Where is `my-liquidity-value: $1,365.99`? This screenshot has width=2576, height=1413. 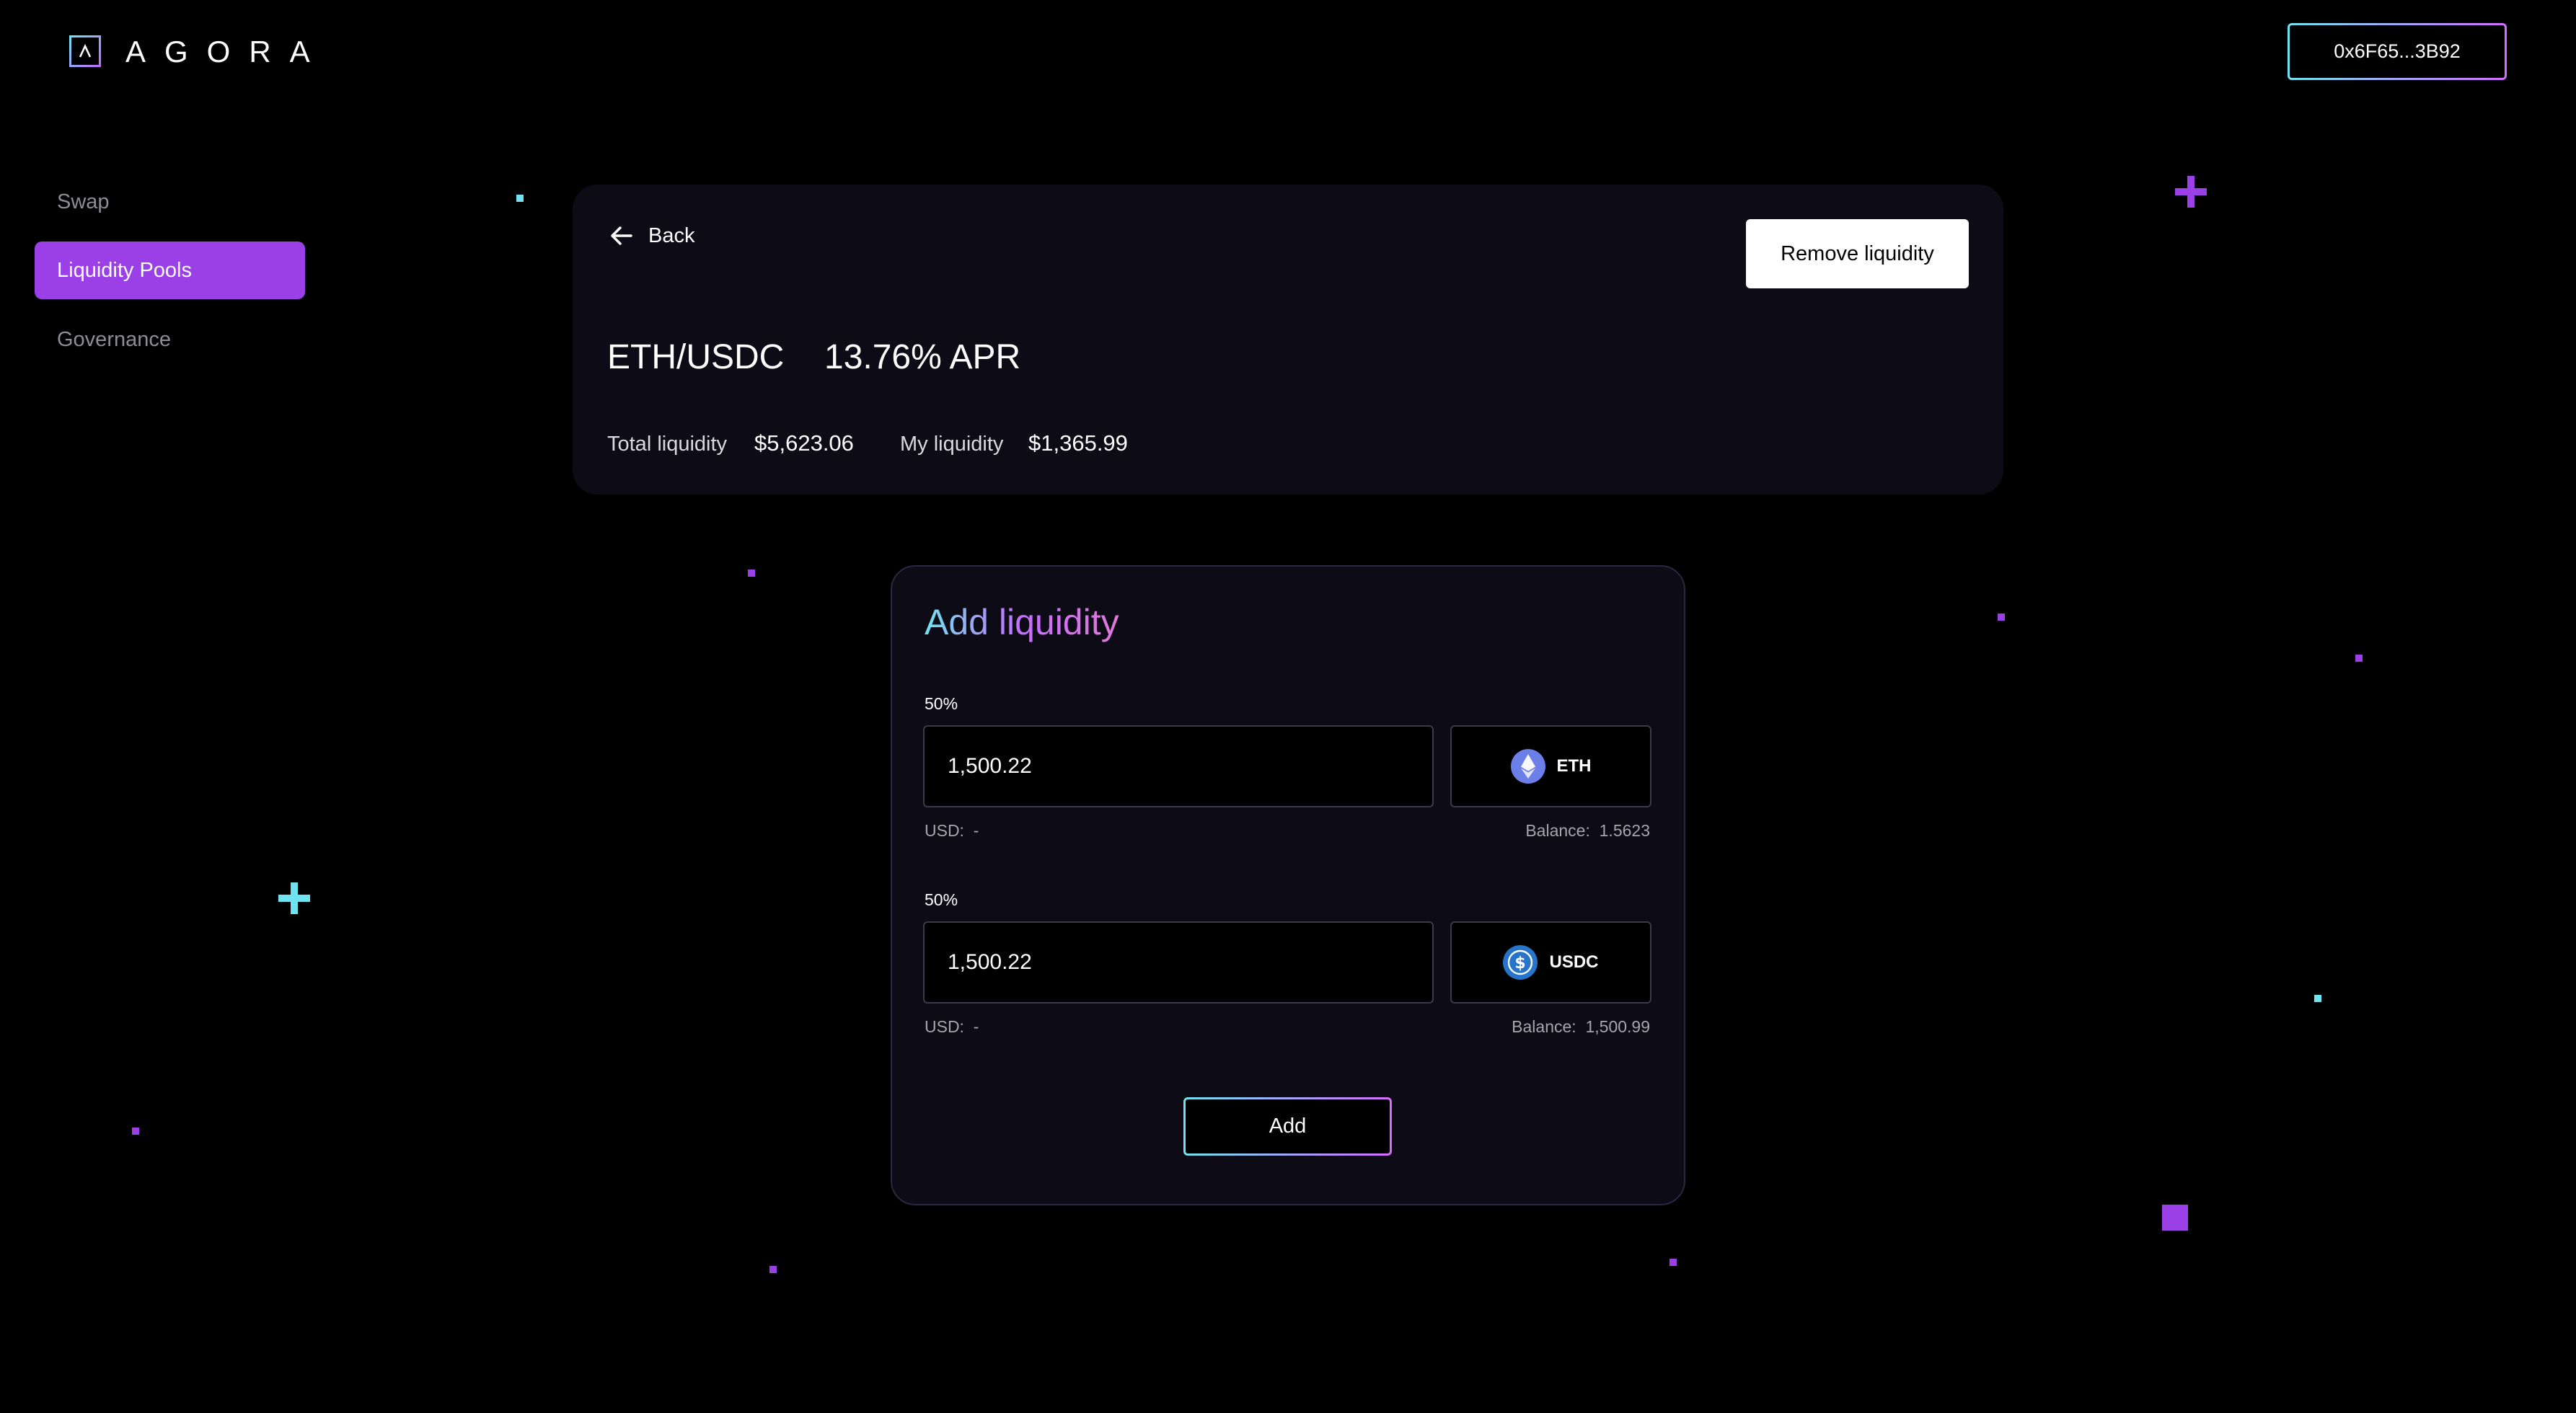 my-liquidity-value: $1,365.99 is located at coordinates (1078, 443).